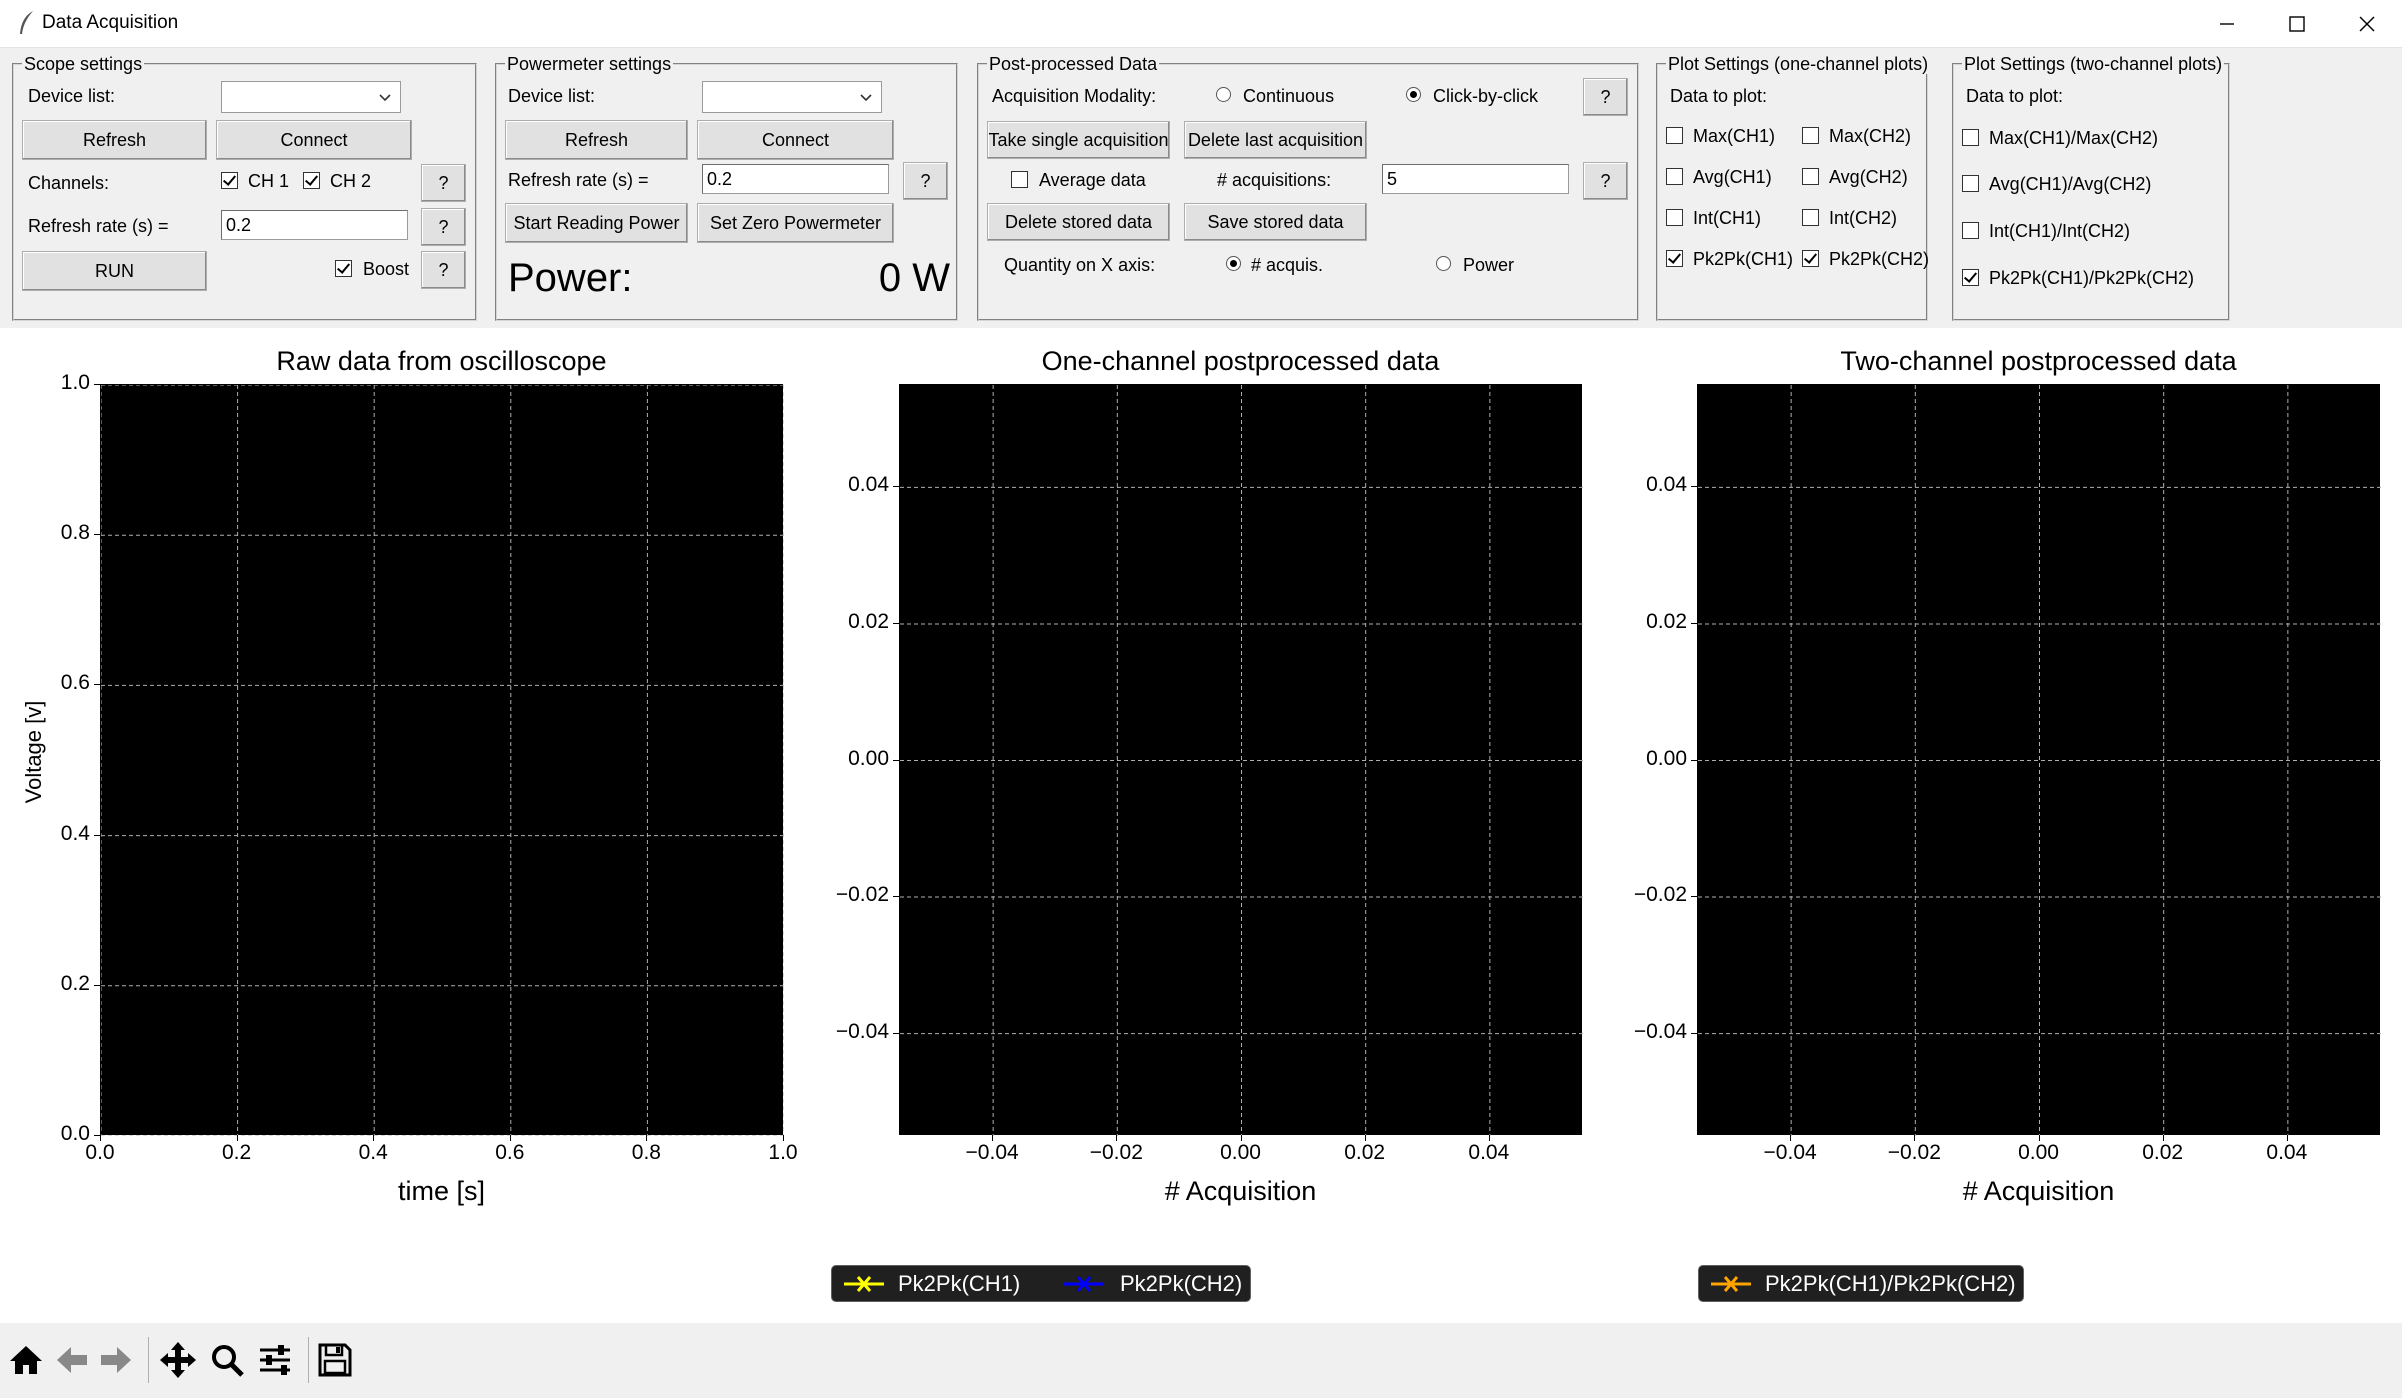  I want to click on take-single-acquisition-button: Take single acquisition, so click(1078, 140).